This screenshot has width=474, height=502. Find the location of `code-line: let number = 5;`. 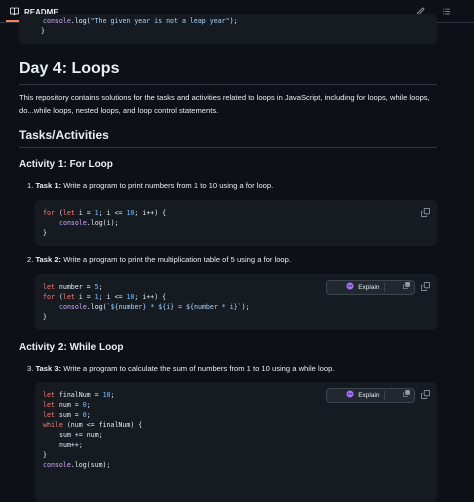

code-line: let number = 5; is located at coordinates (73, 287).